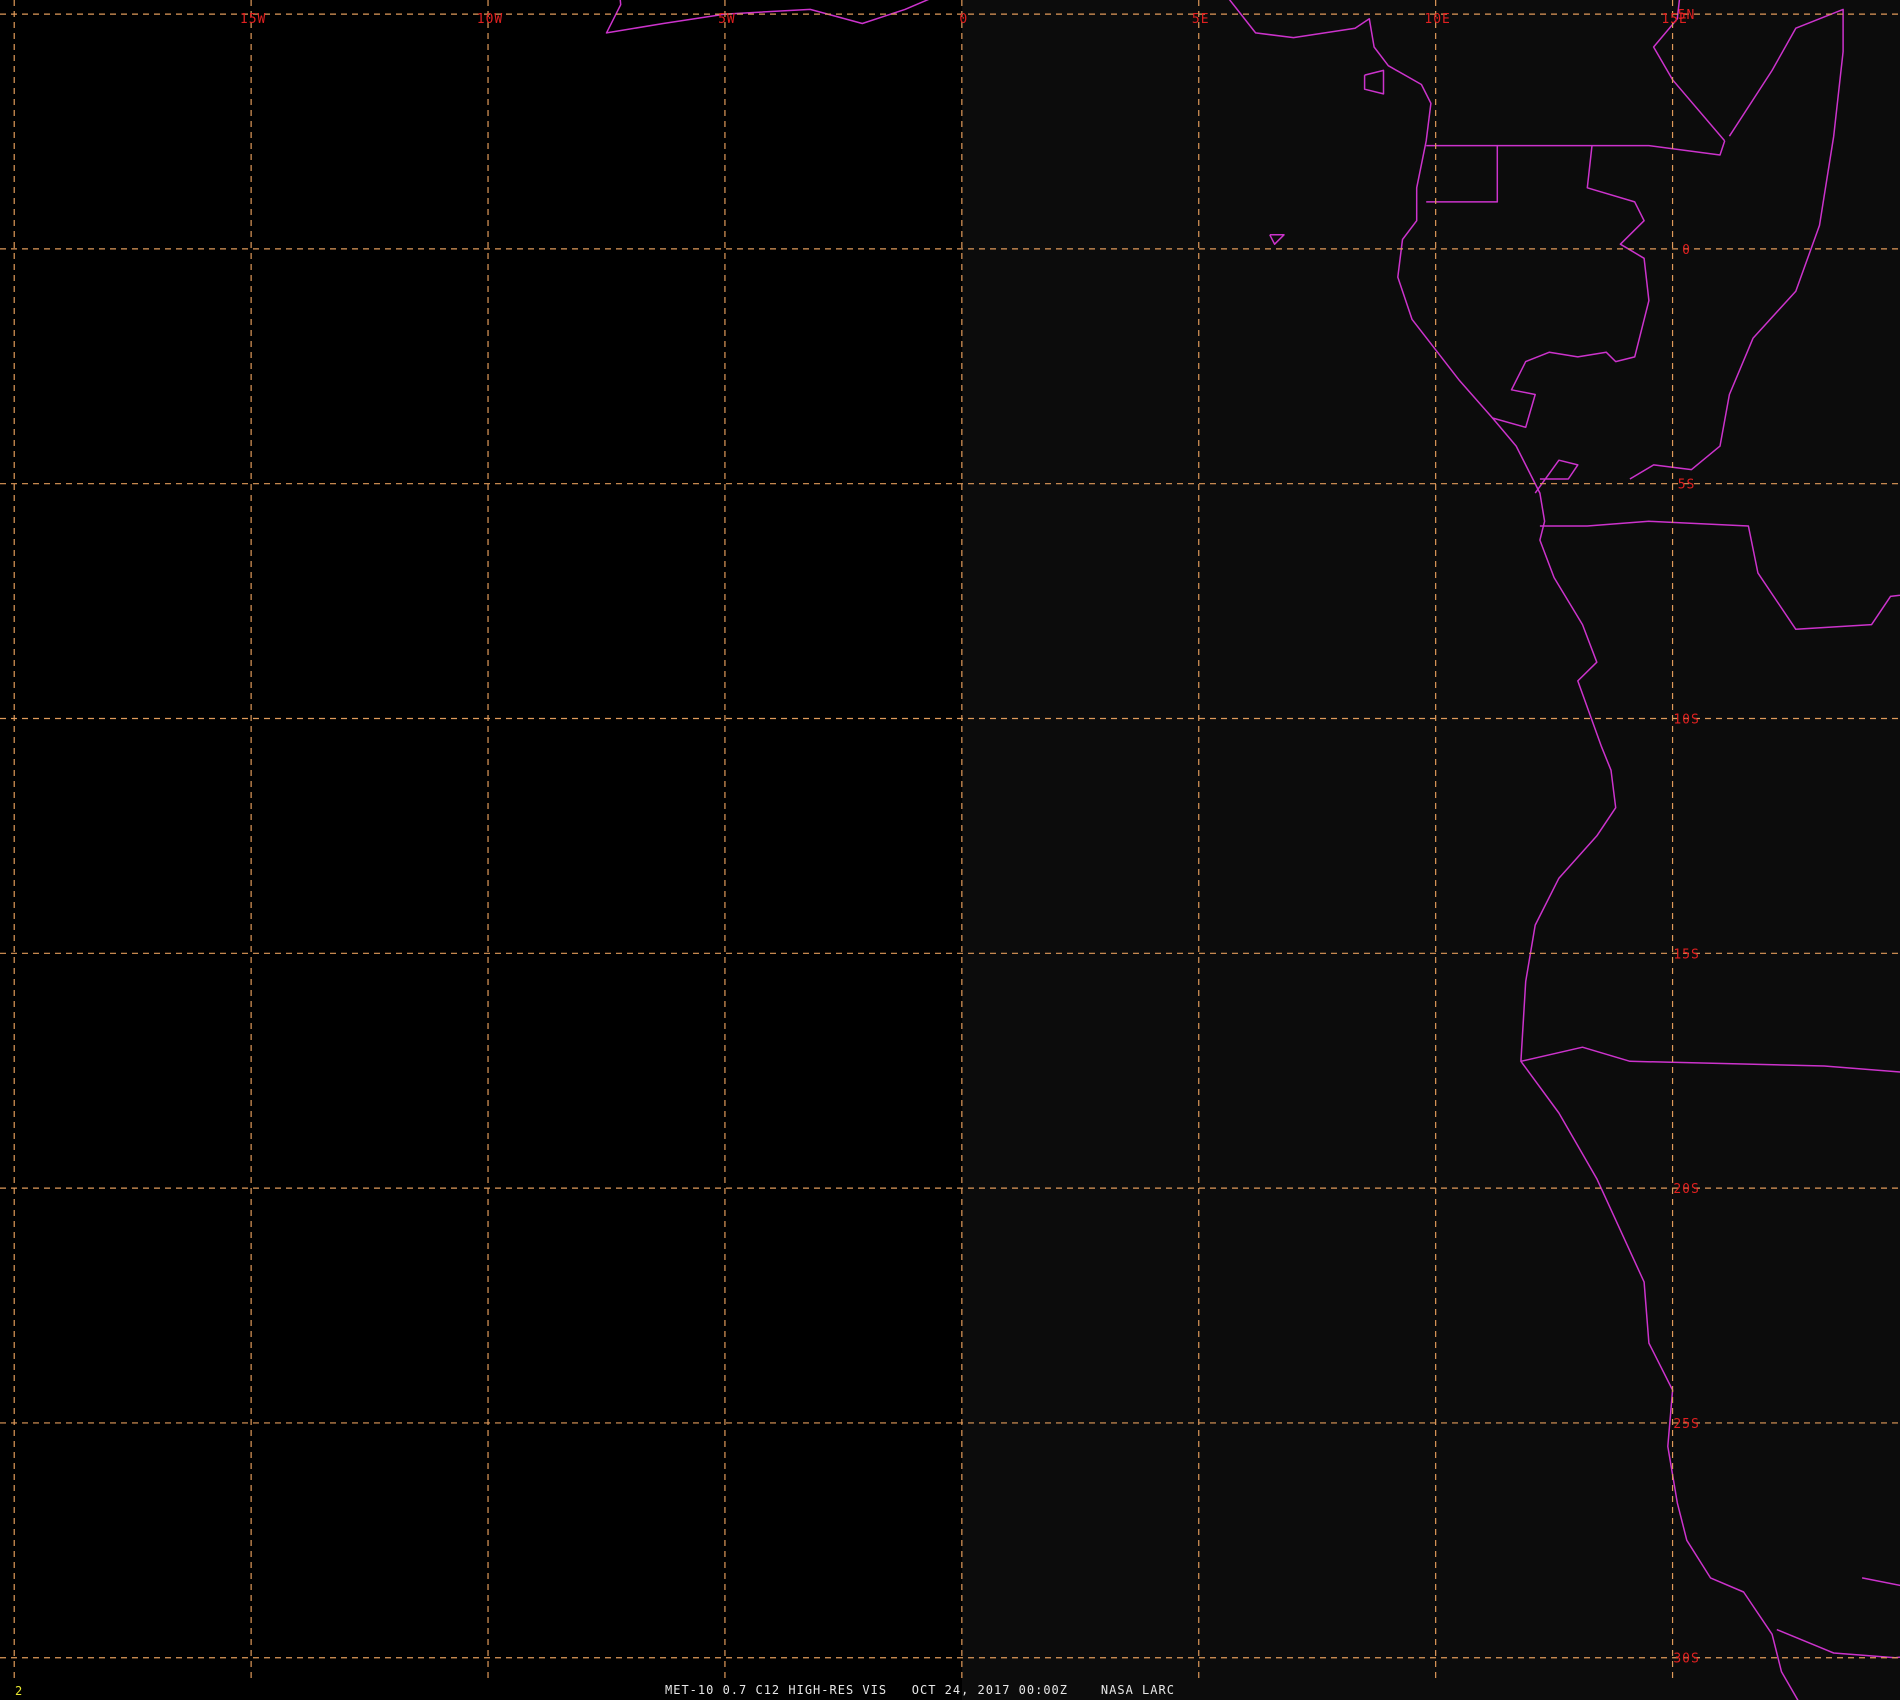  Describe the element at coordinates (1686, 954) in the screenshot. I see `latitude-label: 15S` at that location.